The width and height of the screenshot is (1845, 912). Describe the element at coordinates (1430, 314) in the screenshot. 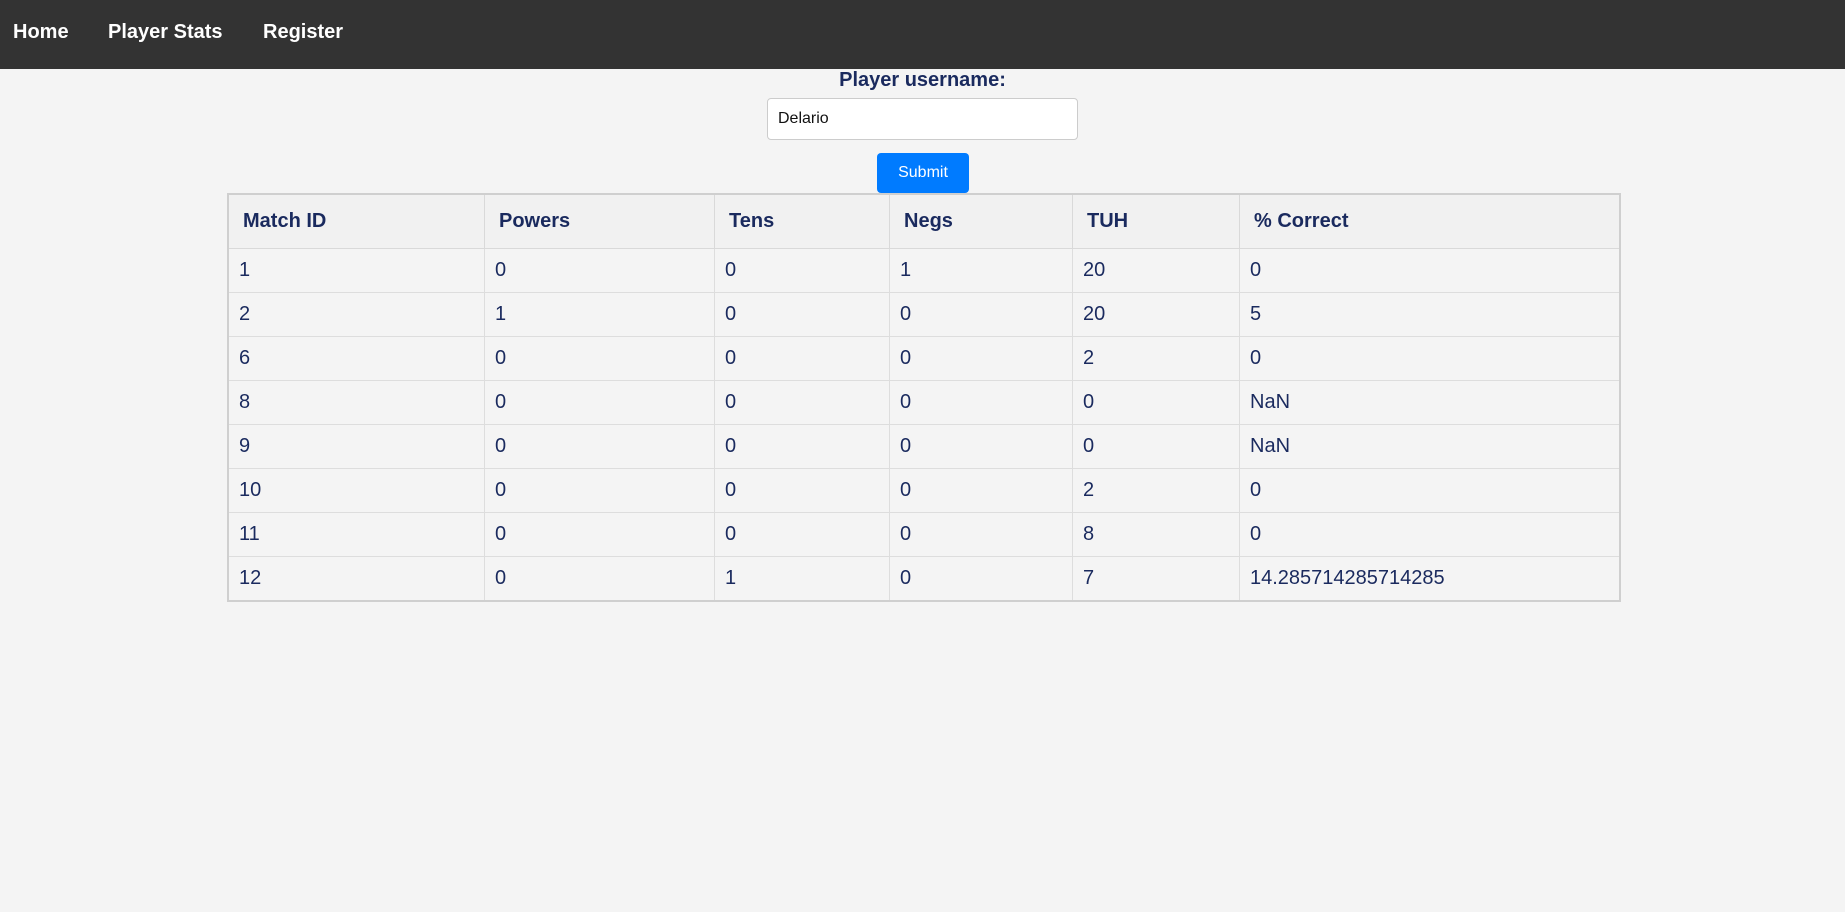

I see `cell-percent-correct: 5` at that location.